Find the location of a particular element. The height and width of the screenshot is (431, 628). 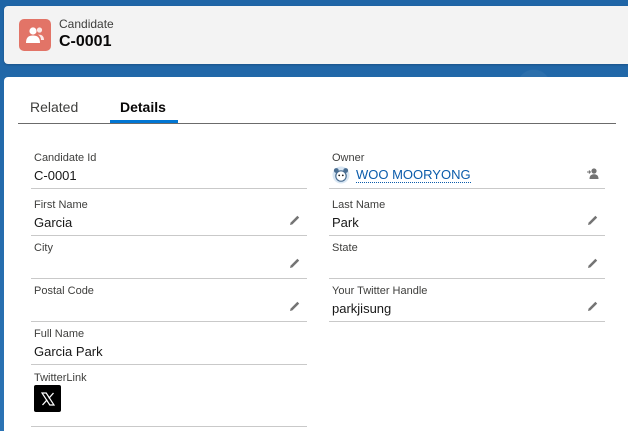

tab-related: Related is located at coordinates (54, 107).